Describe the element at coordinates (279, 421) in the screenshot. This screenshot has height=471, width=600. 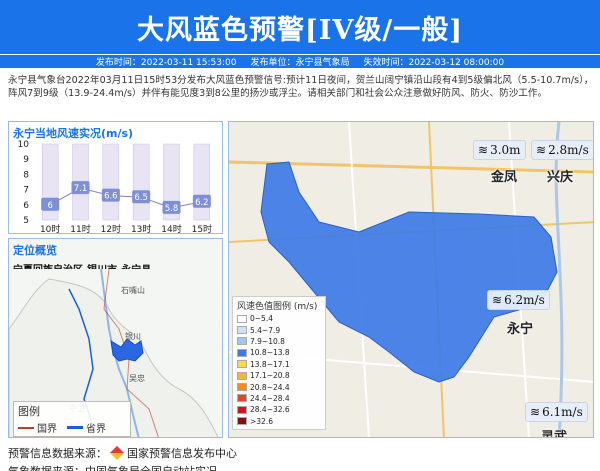
I see `scale-row: >32.6` at that location.